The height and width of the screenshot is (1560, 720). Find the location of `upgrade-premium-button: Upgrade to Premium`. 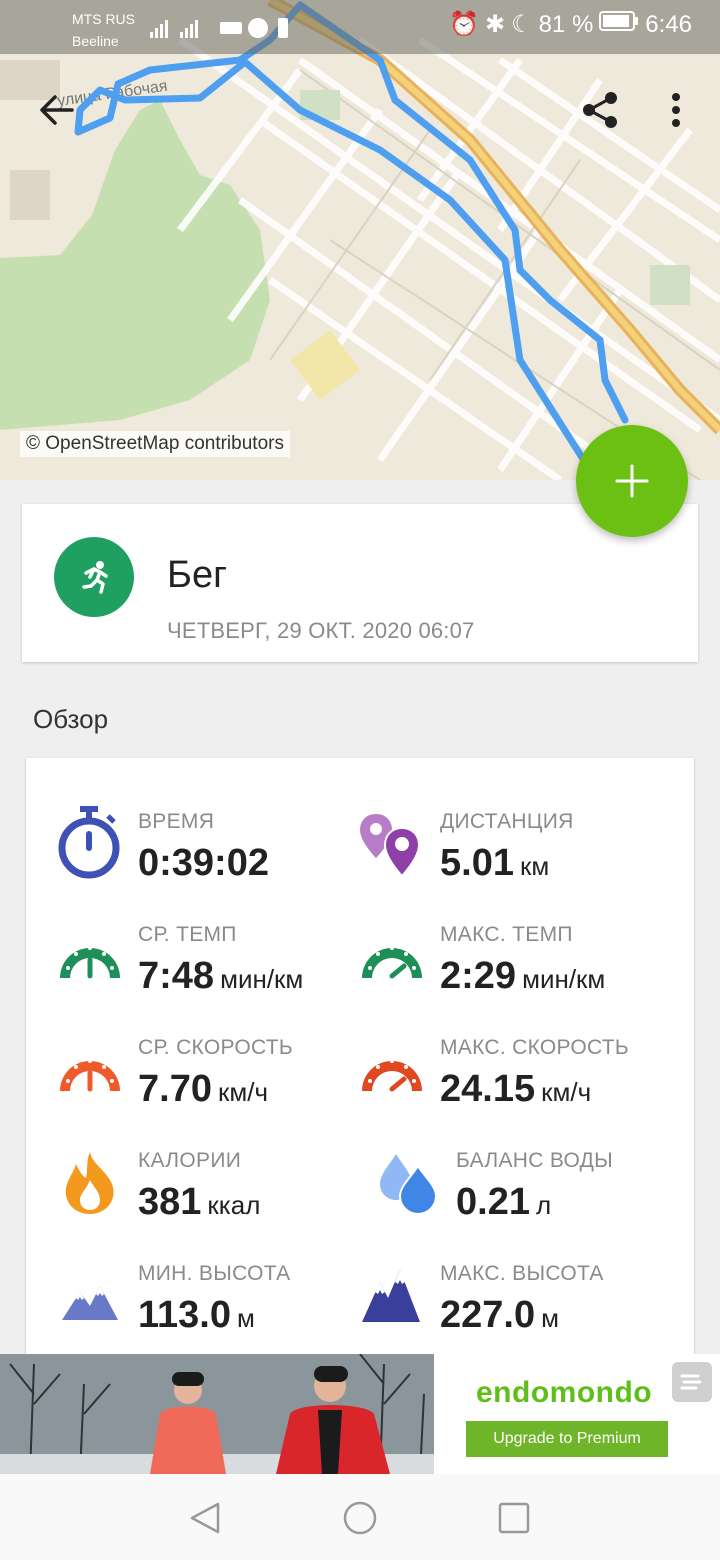

upgrade-premium-button: Upgrade to Premium is located at coordinates (567, 1439).